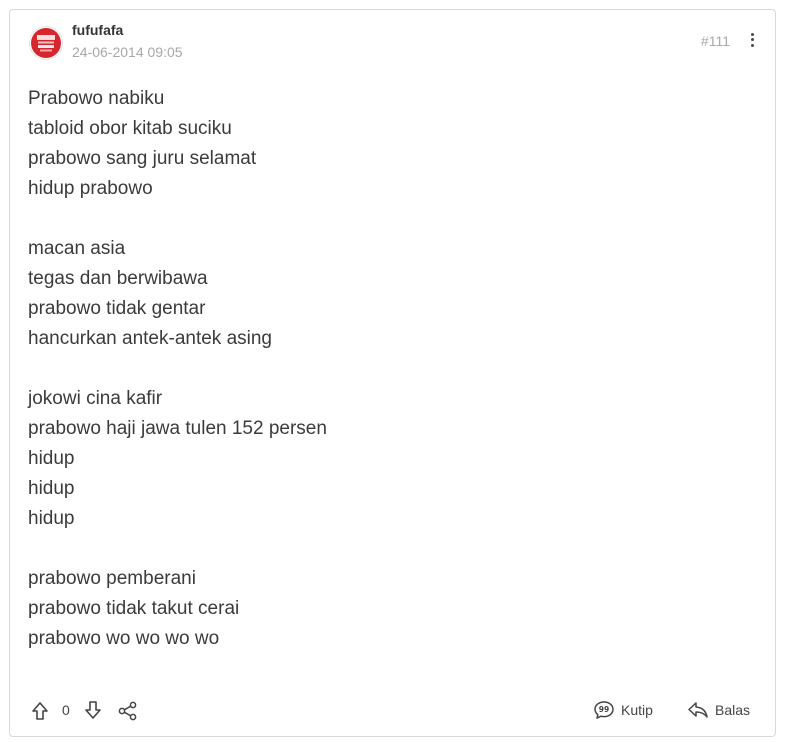  Describe the element at coordinates (130, 128) in the screenshot. I see `post-body-line: tabloid obor kitab suciku` at that location.